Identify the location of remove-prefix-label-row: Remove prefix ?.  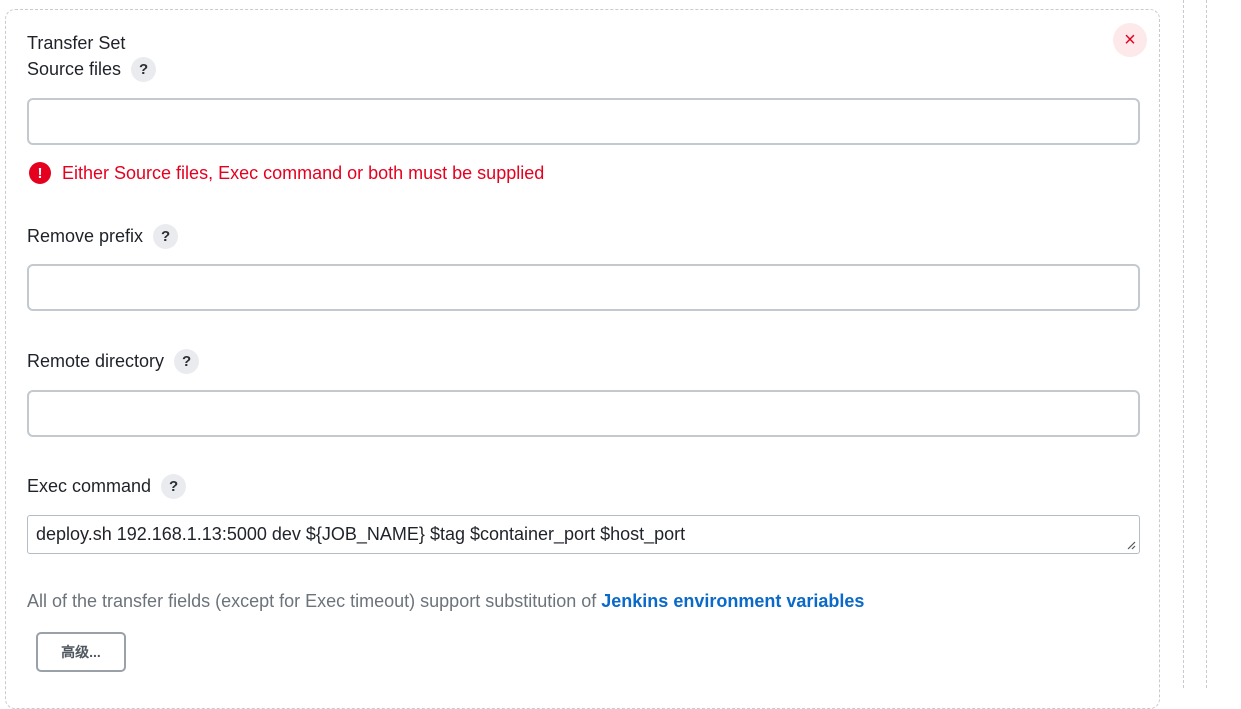
(103, 236).